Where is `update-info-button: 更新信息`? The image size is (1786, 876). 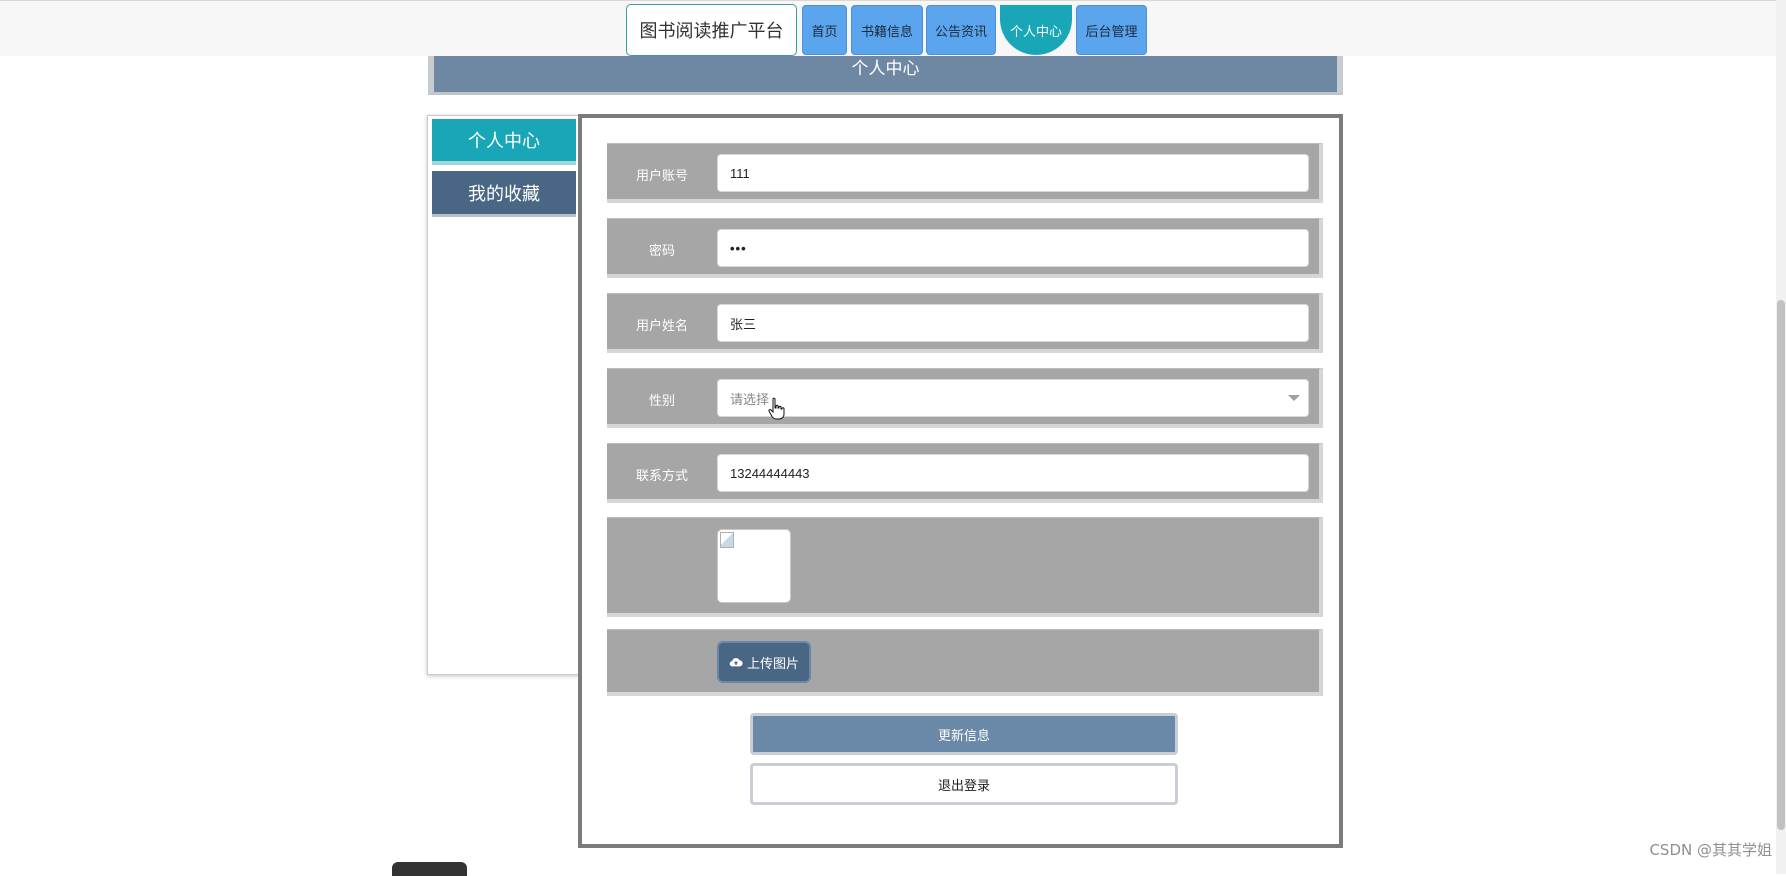 update-info-button: 更新信息 is located at coordinates (964, 734).